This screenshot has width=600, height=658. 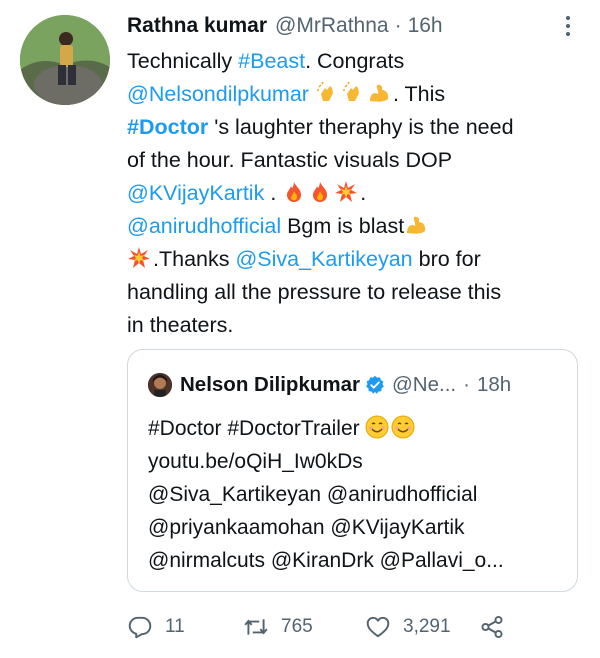 I want to click on mention-nelsondilpkumar: @Nelsondilpkumar, so click(x=218, y=94).